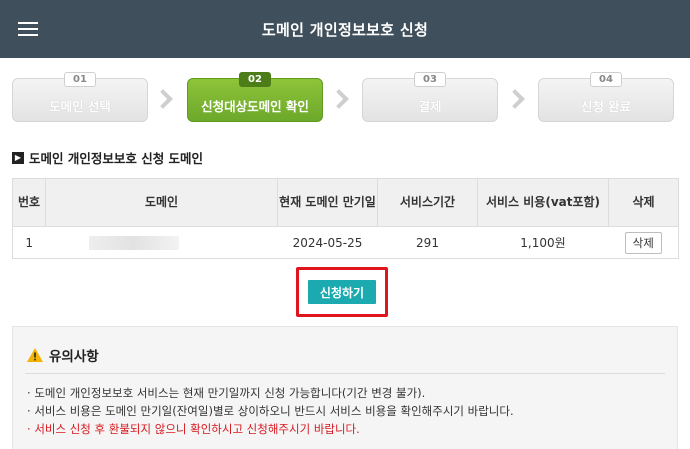 The height and width of the screenshot is (449, 690). Describe the element at coordinates (29, 242) in the screenshot. I see `cell-no: 1` at that location.